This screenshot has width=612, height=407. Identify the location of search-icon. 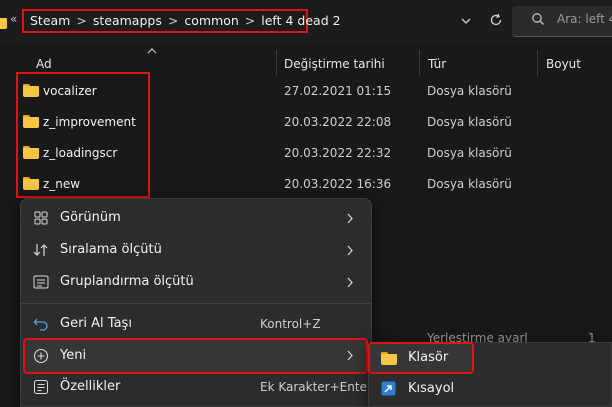
(538, 19).